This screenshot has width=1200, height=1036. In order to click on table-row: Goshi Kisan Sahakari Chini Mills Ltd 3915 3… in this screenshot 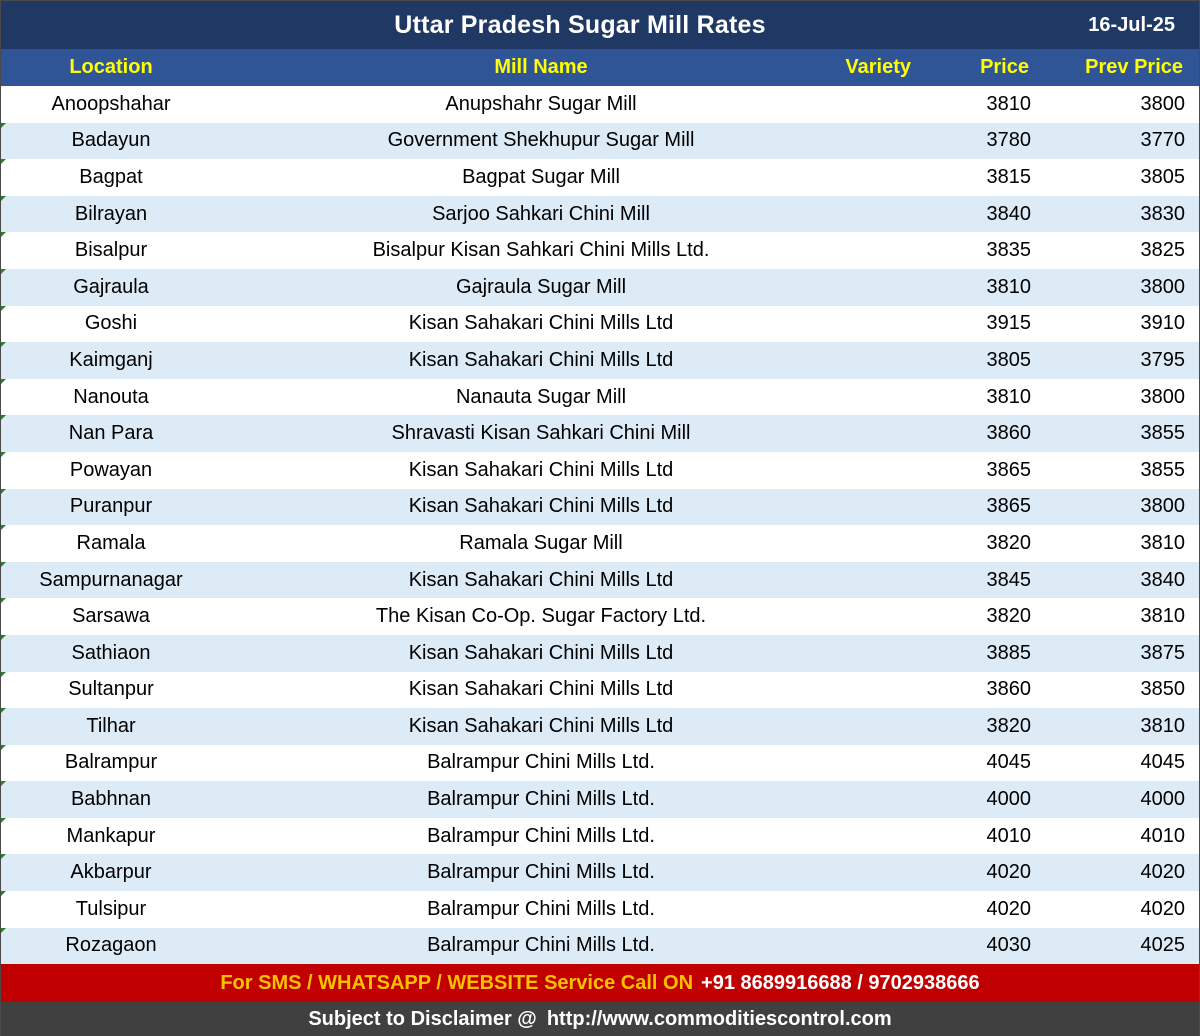, I will do `click(600, 324)`.